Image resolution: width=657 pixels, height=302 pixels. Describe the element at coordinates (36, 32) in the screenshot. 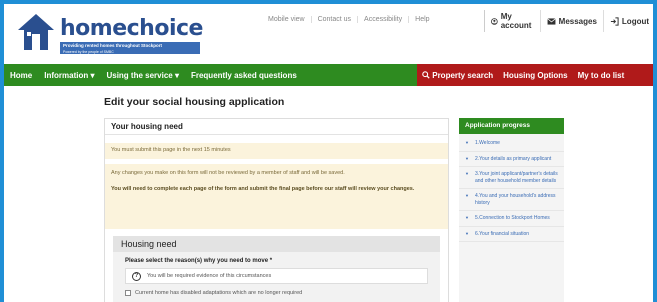

I see `house-logo-icon` at that location.